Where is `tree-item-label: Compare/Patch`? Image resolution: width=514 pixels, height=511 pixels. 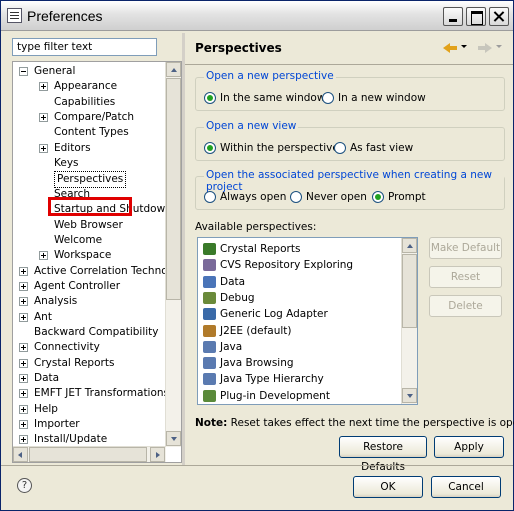
tree-item-label: Compare/Patch is located at coordinates (94, 117).